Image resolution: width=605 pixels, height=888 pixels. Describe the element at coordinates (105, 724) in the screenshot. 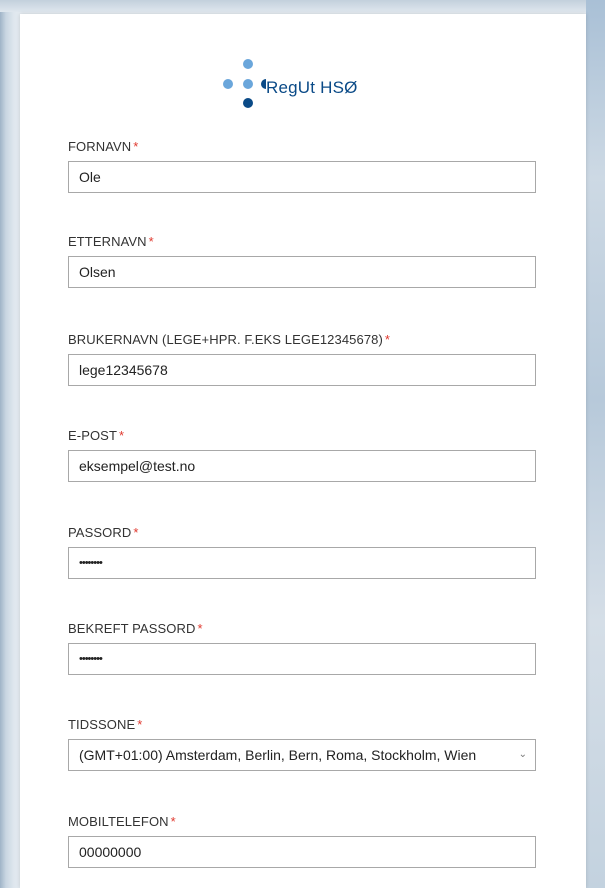

I see `timezone-label: TIDSSONE *` at that location.